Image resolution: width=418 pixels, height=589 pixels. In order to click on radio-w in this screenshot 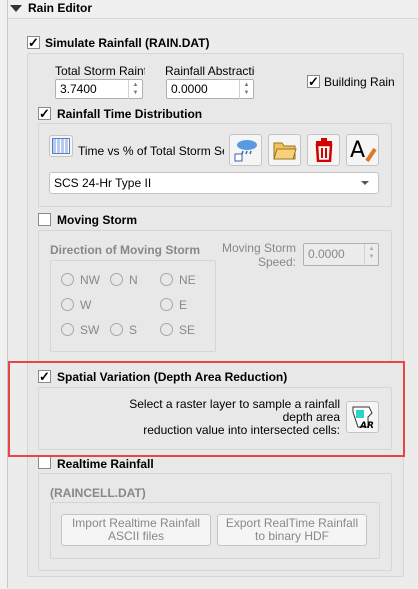, I will do `click(67, 304)`.